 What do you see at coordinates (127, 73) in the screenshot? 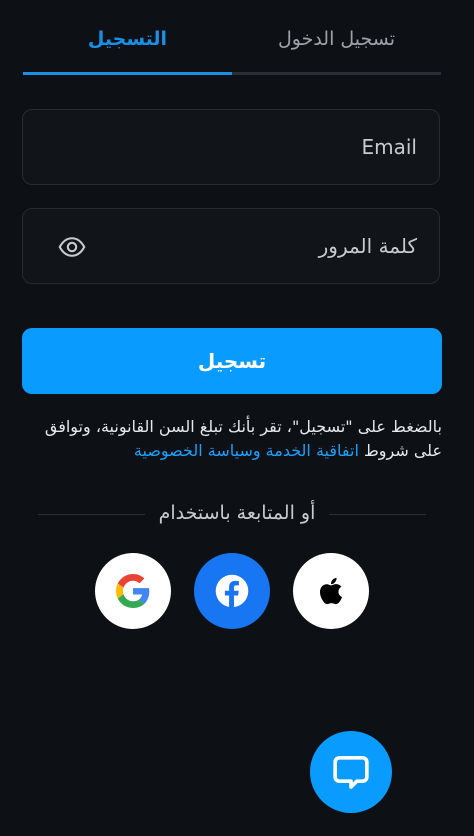
I see `active-tab-indicator` at bounding box center [127, 73].